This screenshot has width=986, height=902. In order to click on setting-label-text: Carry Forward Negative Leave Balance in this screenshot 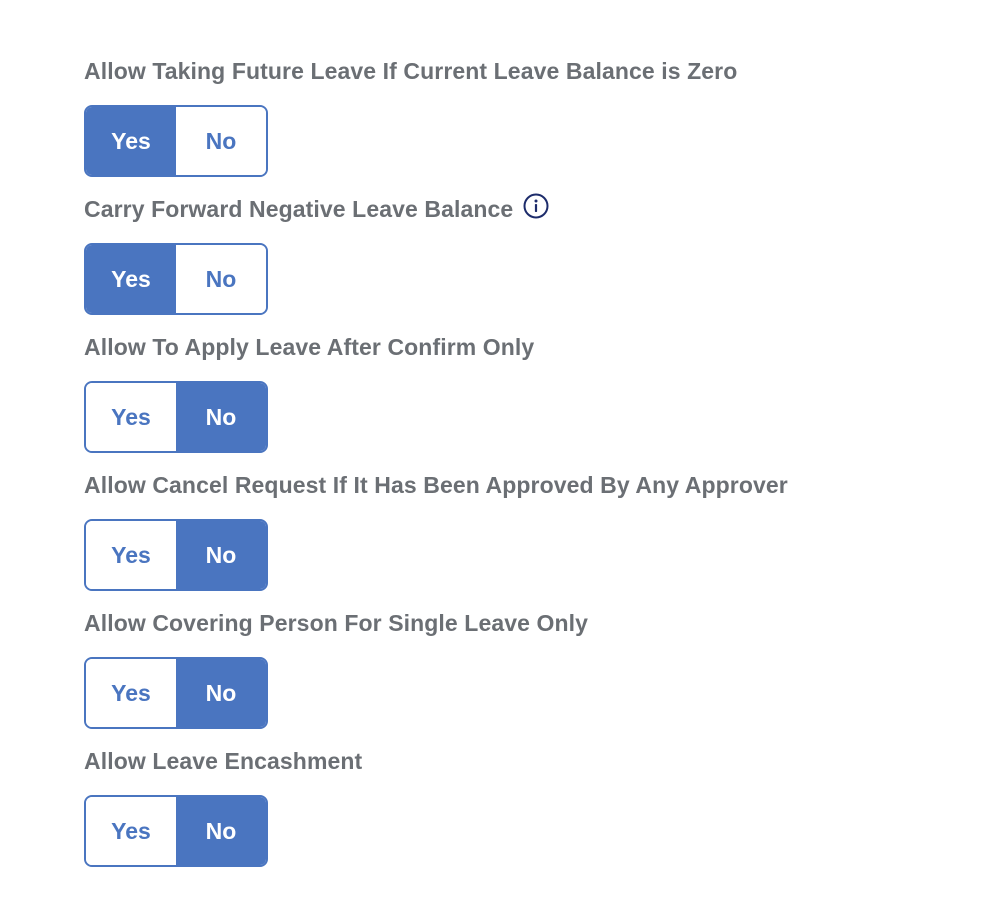, I will do `click(299, 208)`.